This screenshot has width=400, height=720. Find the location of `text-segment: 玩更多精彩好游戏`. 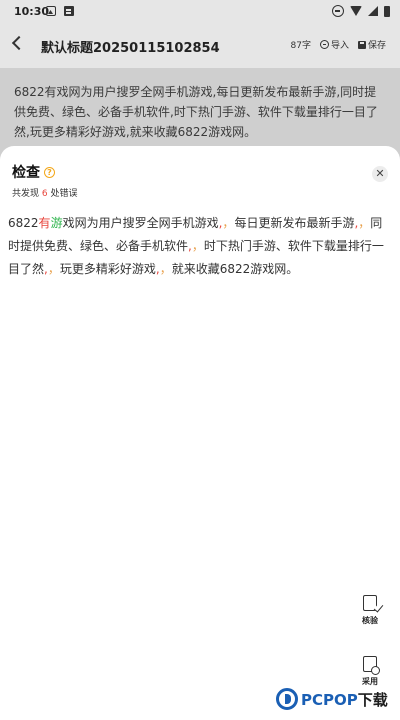

text-segment: 玩更多精彩好游戏 is located at coordinates (107, 269).